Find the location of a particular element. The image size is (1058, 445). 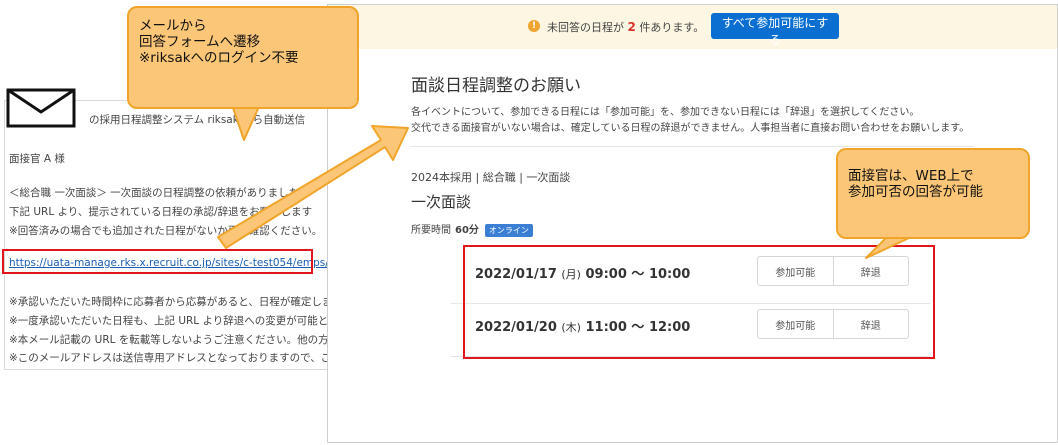

callout-email-to-form: メールから 回答フォームへ遷移 ※riksakへのログイン不要 is located at coordinates (243, 57).